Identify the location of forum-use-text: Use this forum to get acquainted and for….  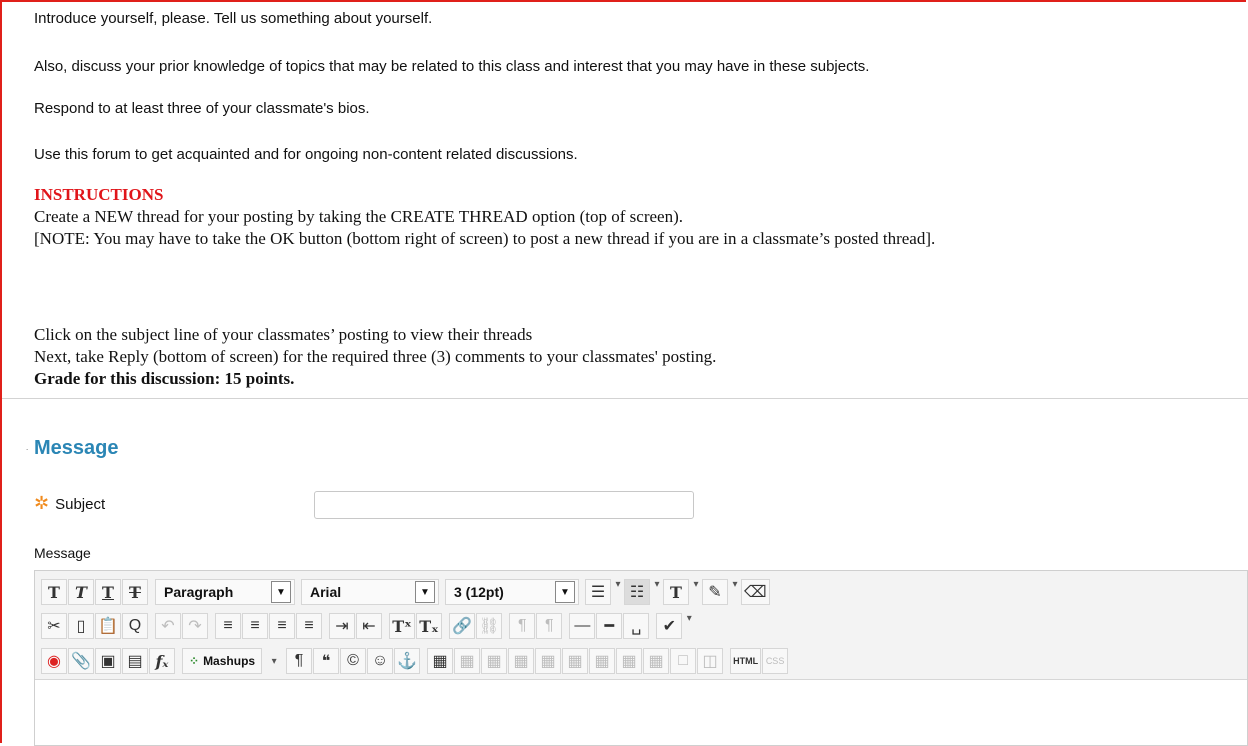
(306, 154).